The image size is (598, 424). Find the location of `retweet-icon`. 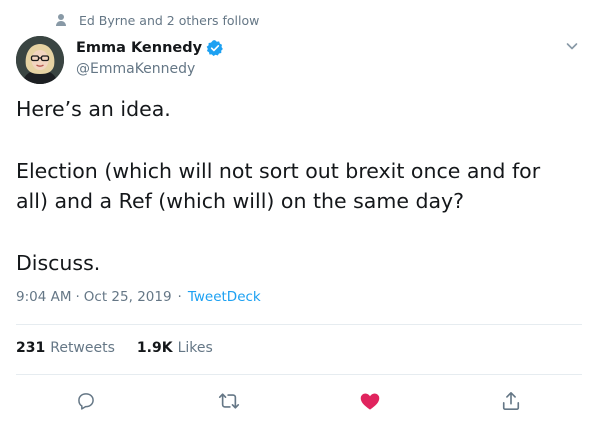

retweet-icon is located at coordinates (229, 401).